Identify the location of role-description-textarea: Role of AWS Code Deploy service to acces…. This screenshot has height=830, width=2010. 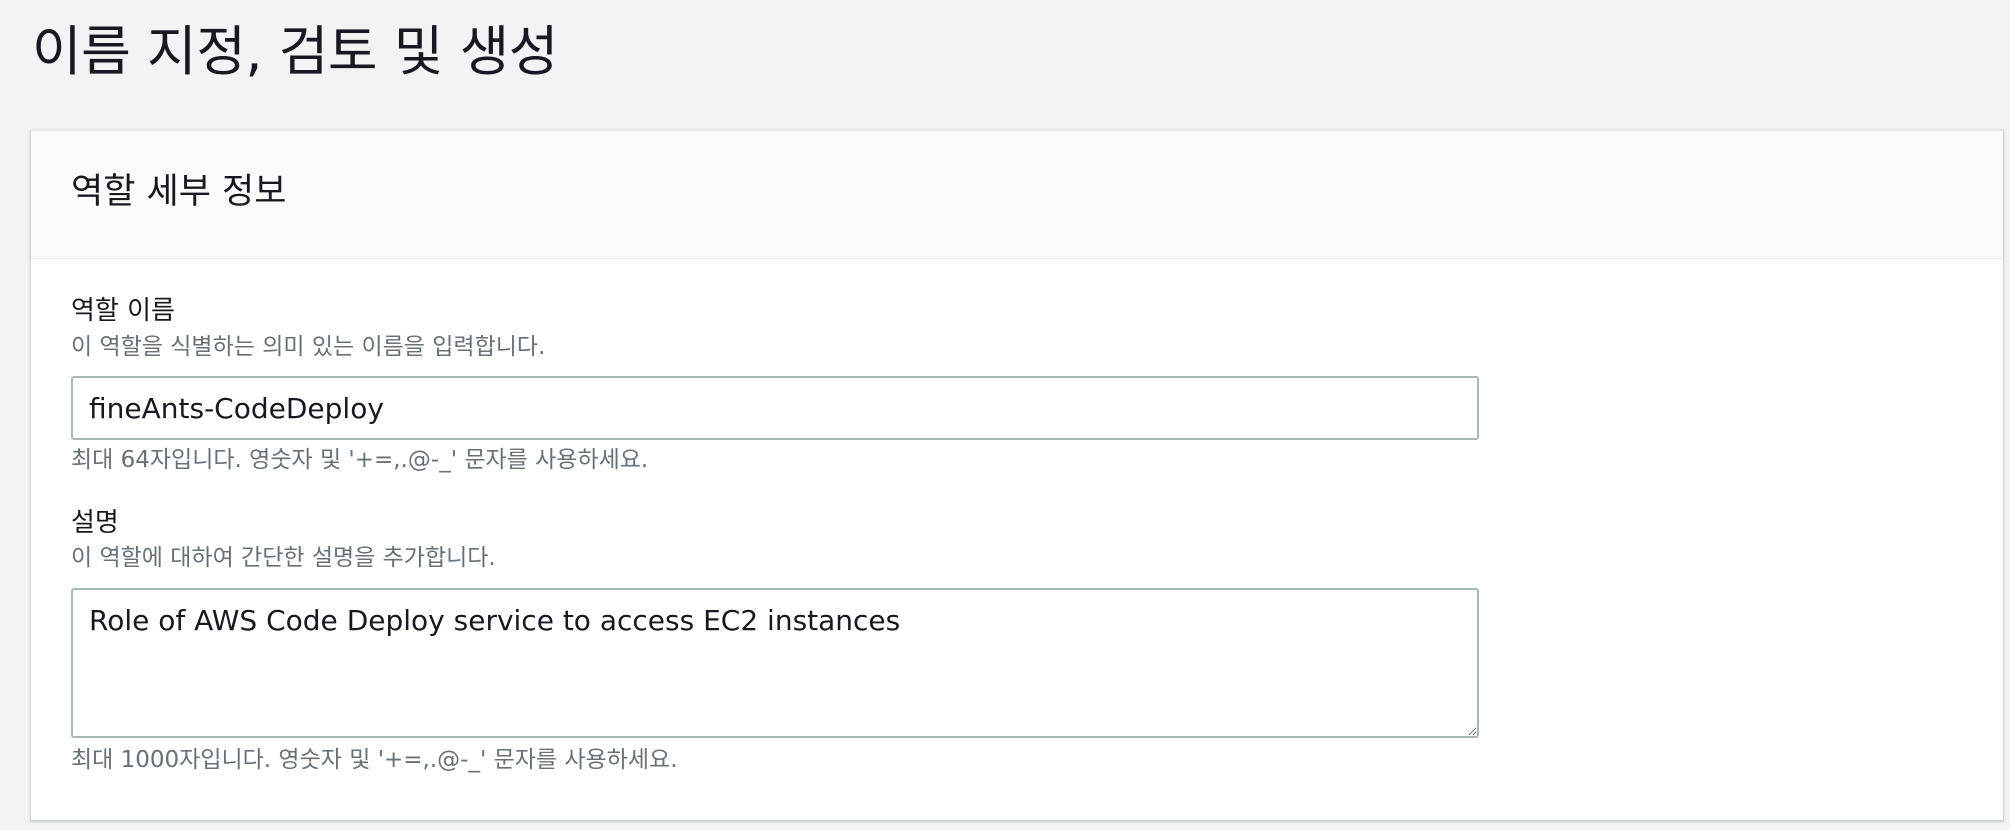
(775, 663).